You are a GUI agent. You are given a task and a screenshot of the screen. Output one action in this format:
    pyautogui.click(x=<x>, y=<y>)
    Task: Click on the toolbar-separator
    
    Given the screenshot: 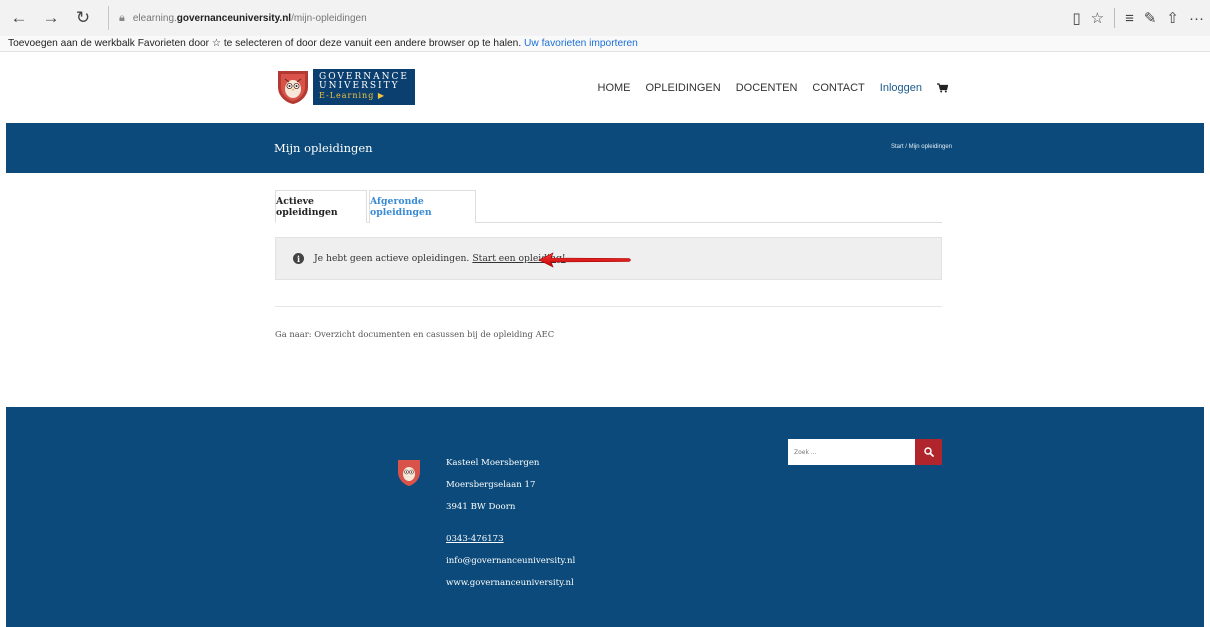 What is the action you would take?
    pyautogui.click(x=1115, y=18)
    